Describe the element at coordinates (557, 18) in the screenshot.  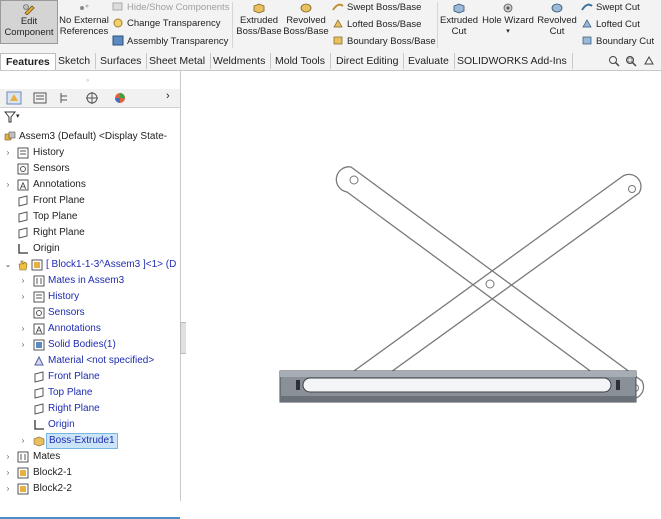
I see `revolved-cut-button: Revolved Cut` at that location.